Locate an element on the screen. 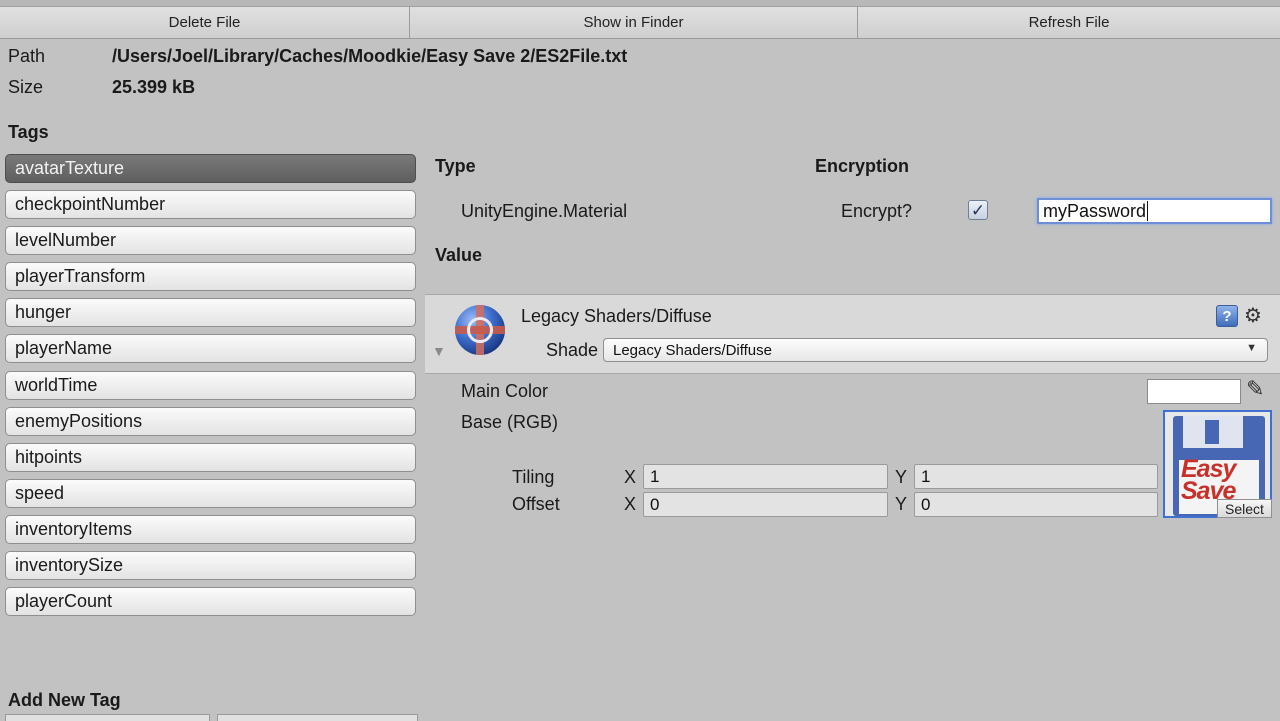 Image resolution: width=1280 pixels, height=721 pixels. tiling-y-label: Y is located at coordinates (901, 477).